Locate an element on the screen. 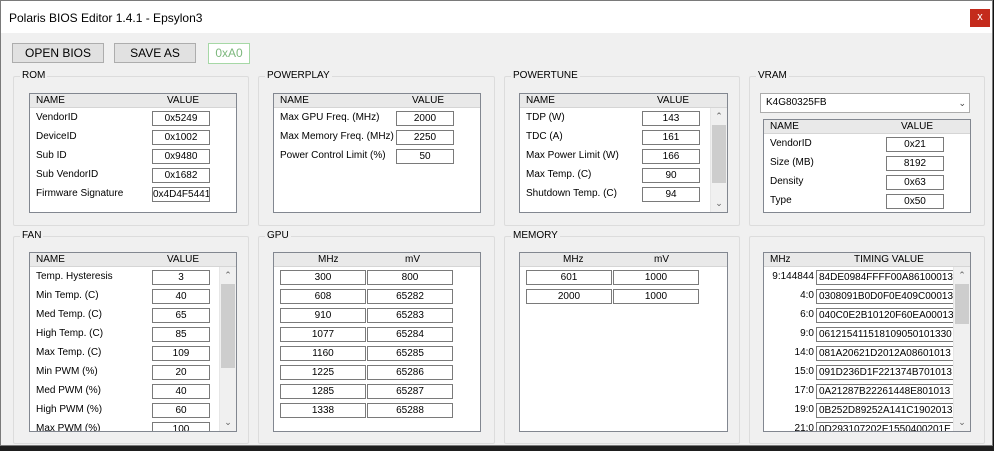  mhz-field: 910 is located at coordinates (323, 315).